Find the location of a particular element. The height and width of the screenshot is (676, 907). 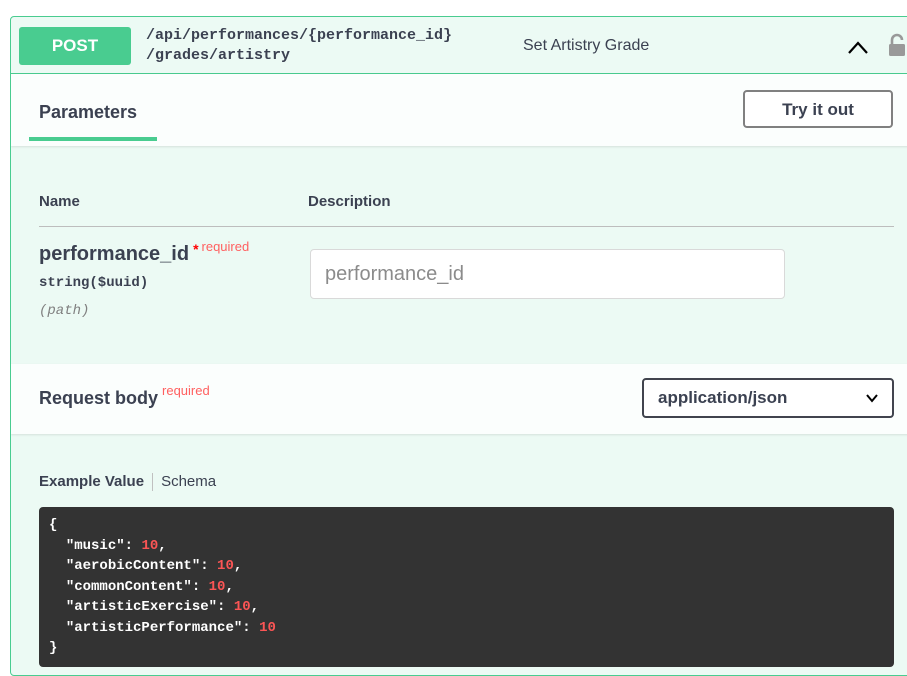

code-line: "music": 10, is located at coordinates (116, 545).